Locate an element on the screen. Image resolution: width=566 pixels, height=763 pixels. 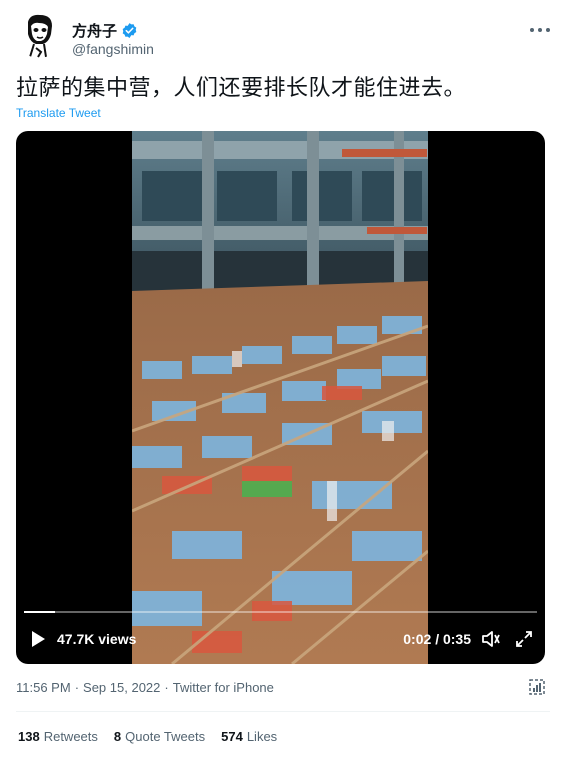
video-progress-bar is located at coordinates (280, 612).